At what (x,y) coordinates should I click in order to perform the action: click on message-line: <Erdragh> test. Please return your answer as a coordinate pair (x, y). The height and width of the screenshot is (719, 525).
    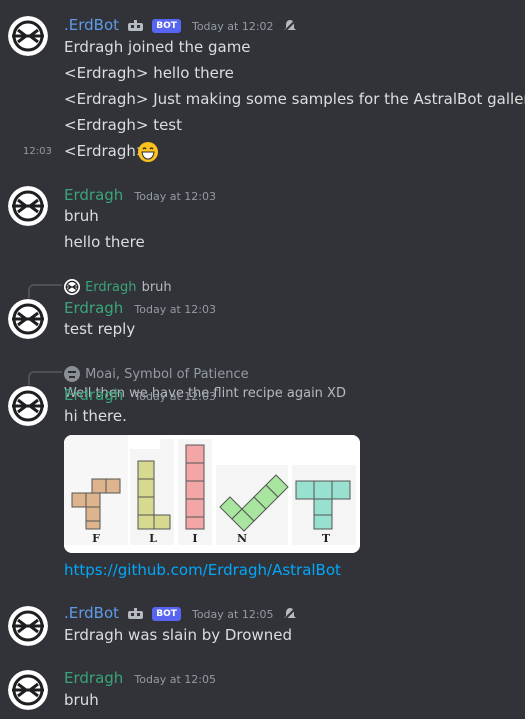
    Looking at the image, I should click on (123, 125).